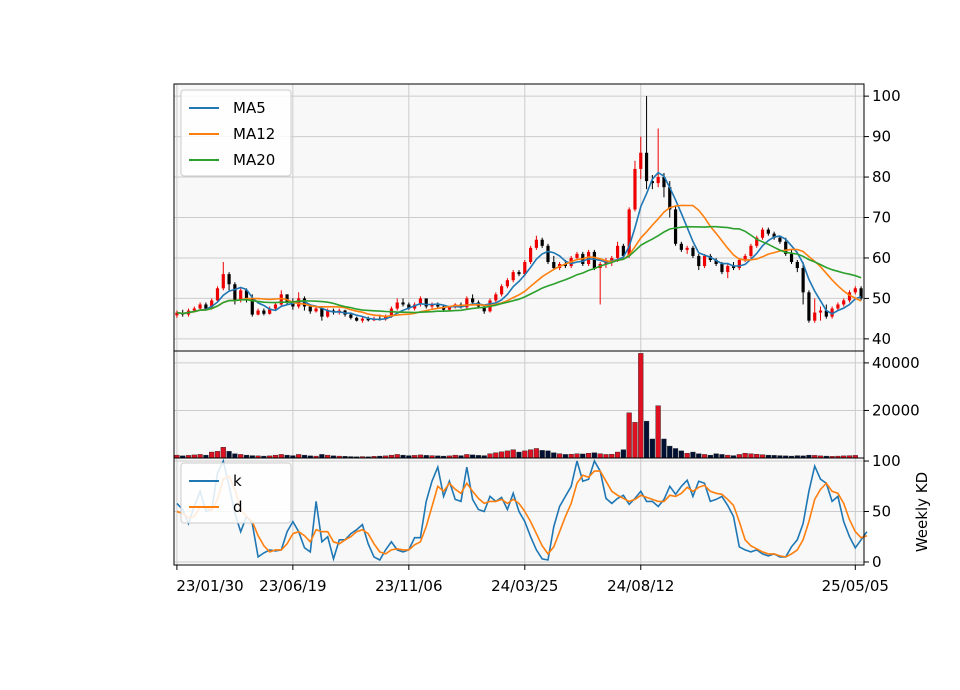 The width and height of the screenshot is (960, 690). What do you see at coordinates (519, 404) in the screenshot?
I see `volume-background` at bounding box center [519, 404].